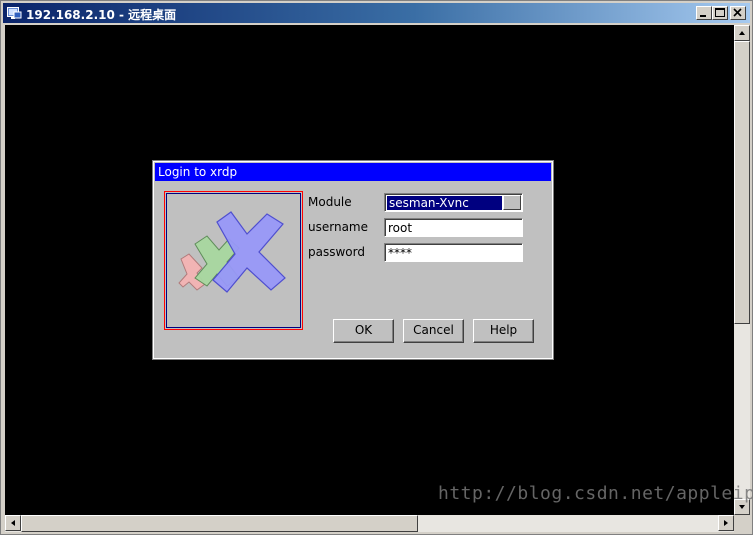  I want to click on username-label: username, so click(338, 227).